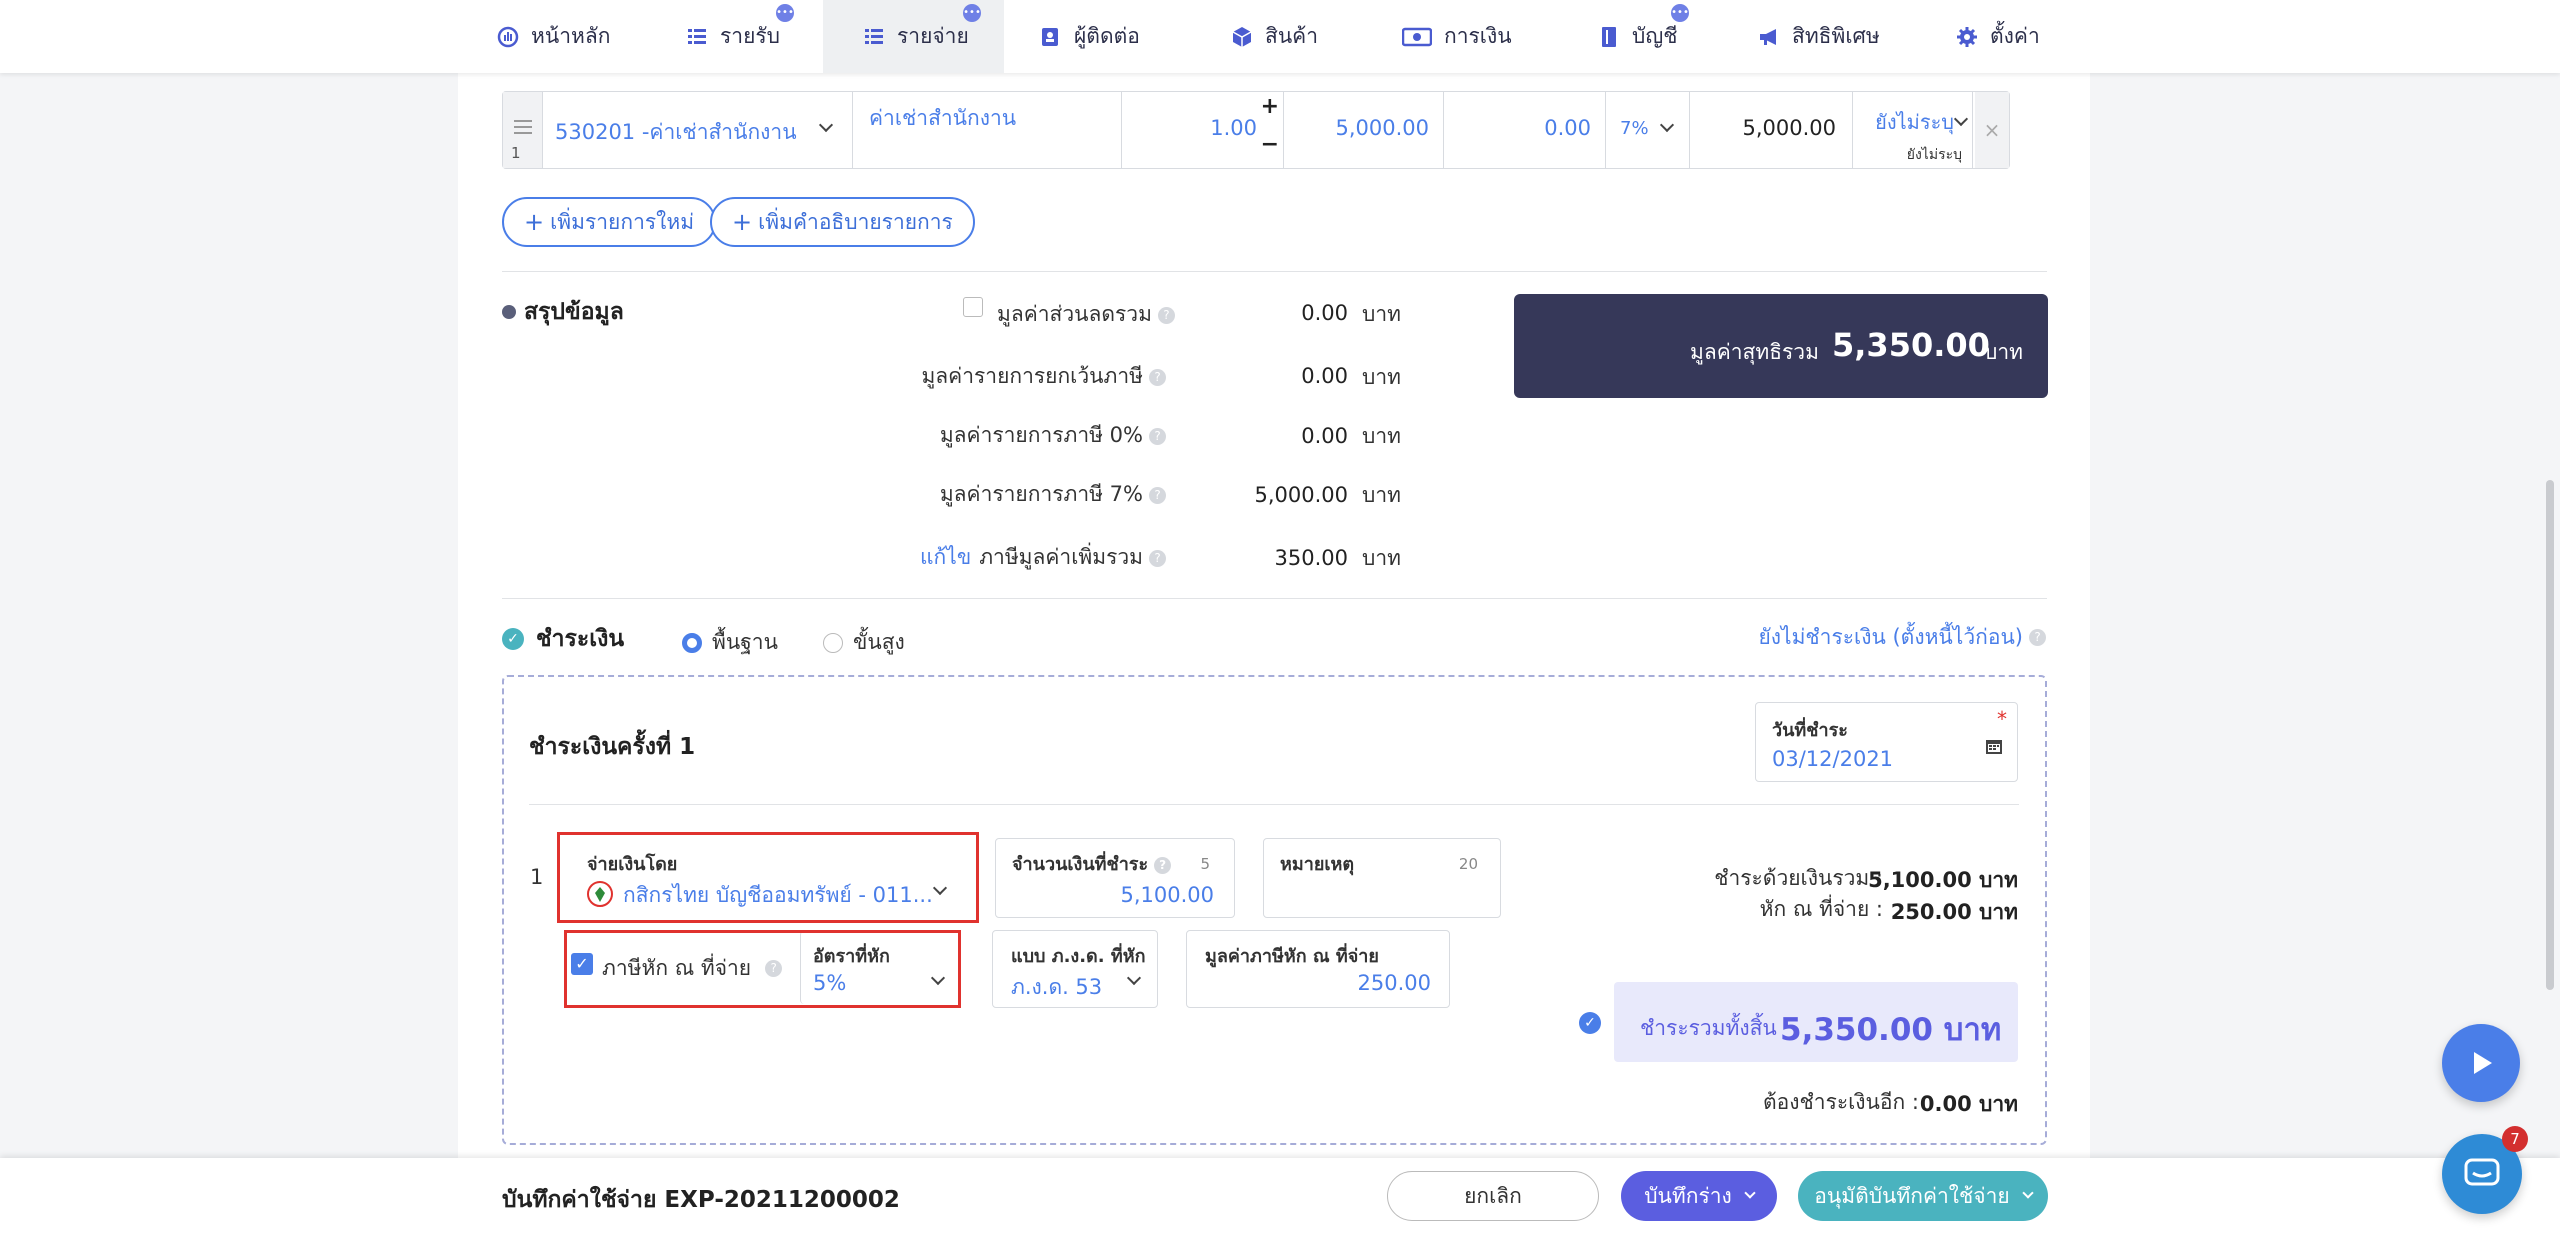 The height and width of the screenshot is (1235, 2560). What do you see at coordinates (2550, 735) in the screenshot?
I see `scrollbar-thumb` at bounding box center [2550, 735].